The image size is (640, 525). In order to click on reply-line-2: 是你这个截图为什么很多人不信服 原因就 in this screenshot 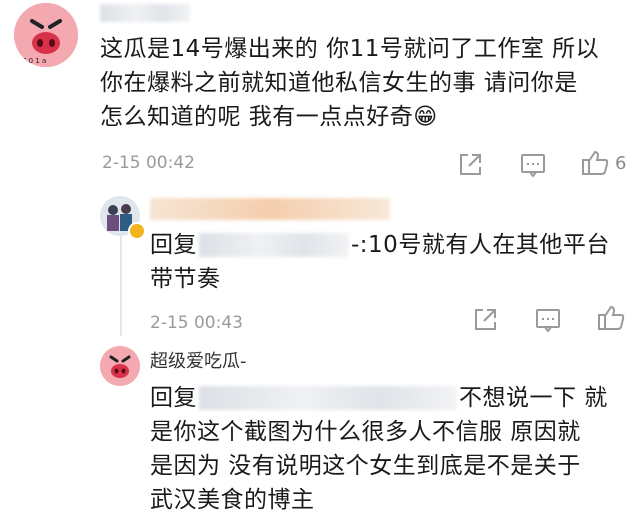, I will do `click(365, 432)`.